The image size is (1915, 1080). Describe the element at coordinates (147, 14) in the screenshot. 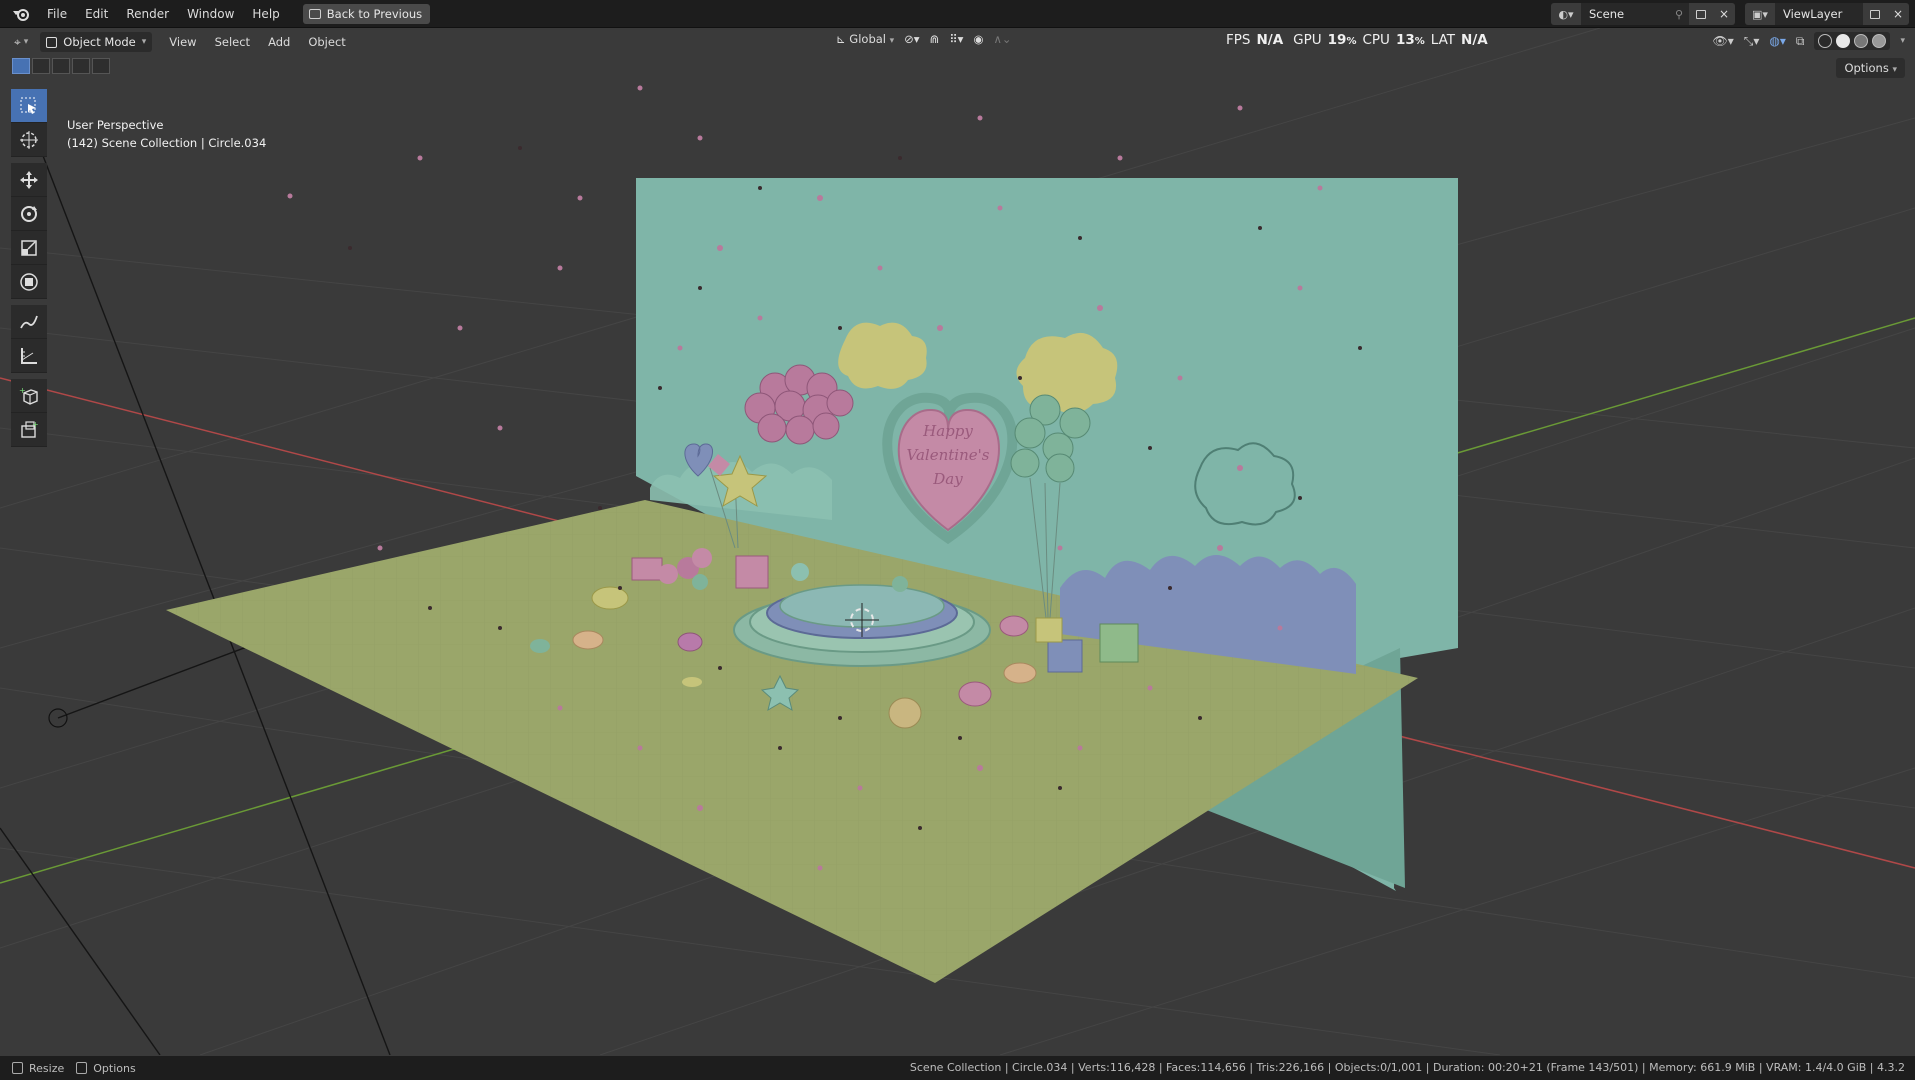

I see `menu-render: Render` at that location.